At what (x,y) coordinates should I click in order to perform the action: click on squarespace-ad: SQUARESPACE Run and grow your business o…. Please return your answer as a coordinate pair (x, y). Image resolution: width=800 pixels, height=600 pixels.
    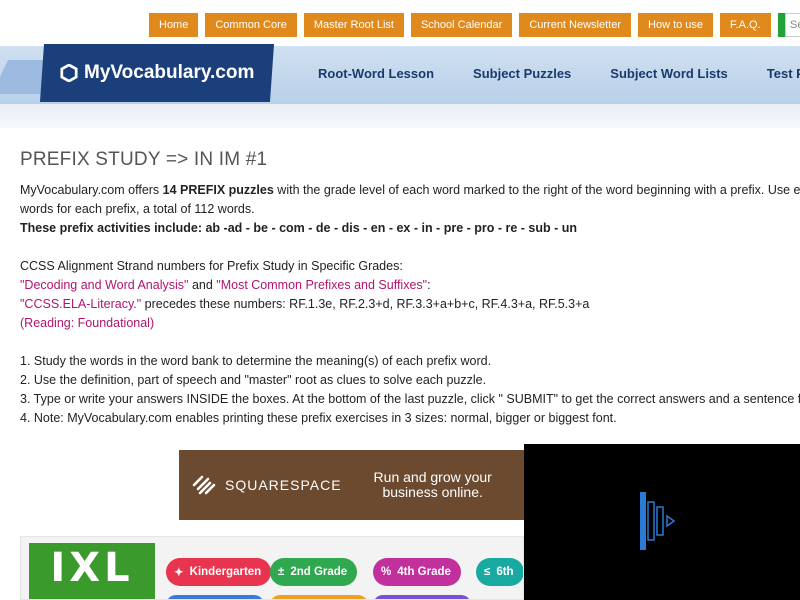
    Looking at the image, I should click on (354, 485).